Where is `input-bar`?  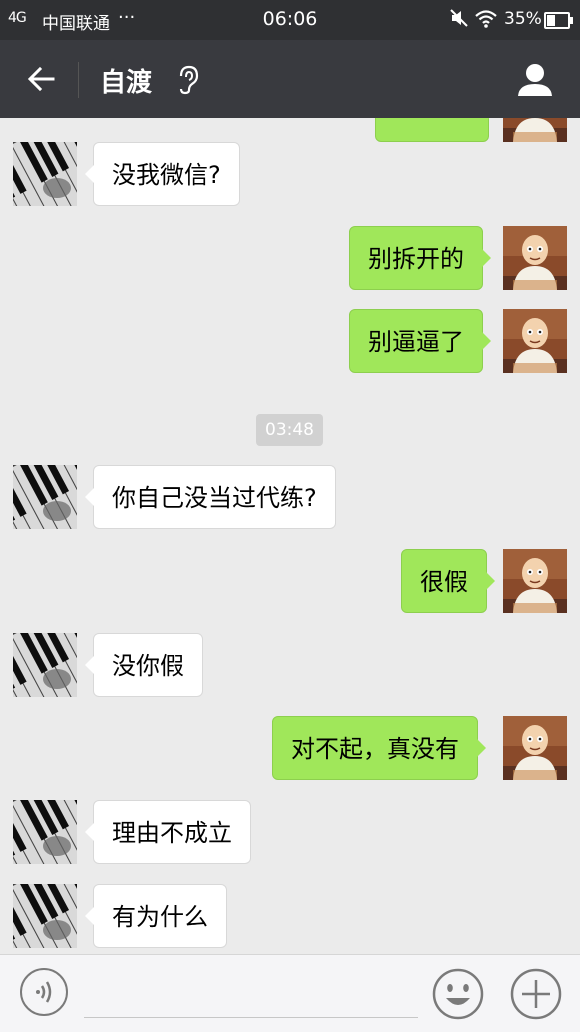 input-bar is located at coordinates (290, 993).